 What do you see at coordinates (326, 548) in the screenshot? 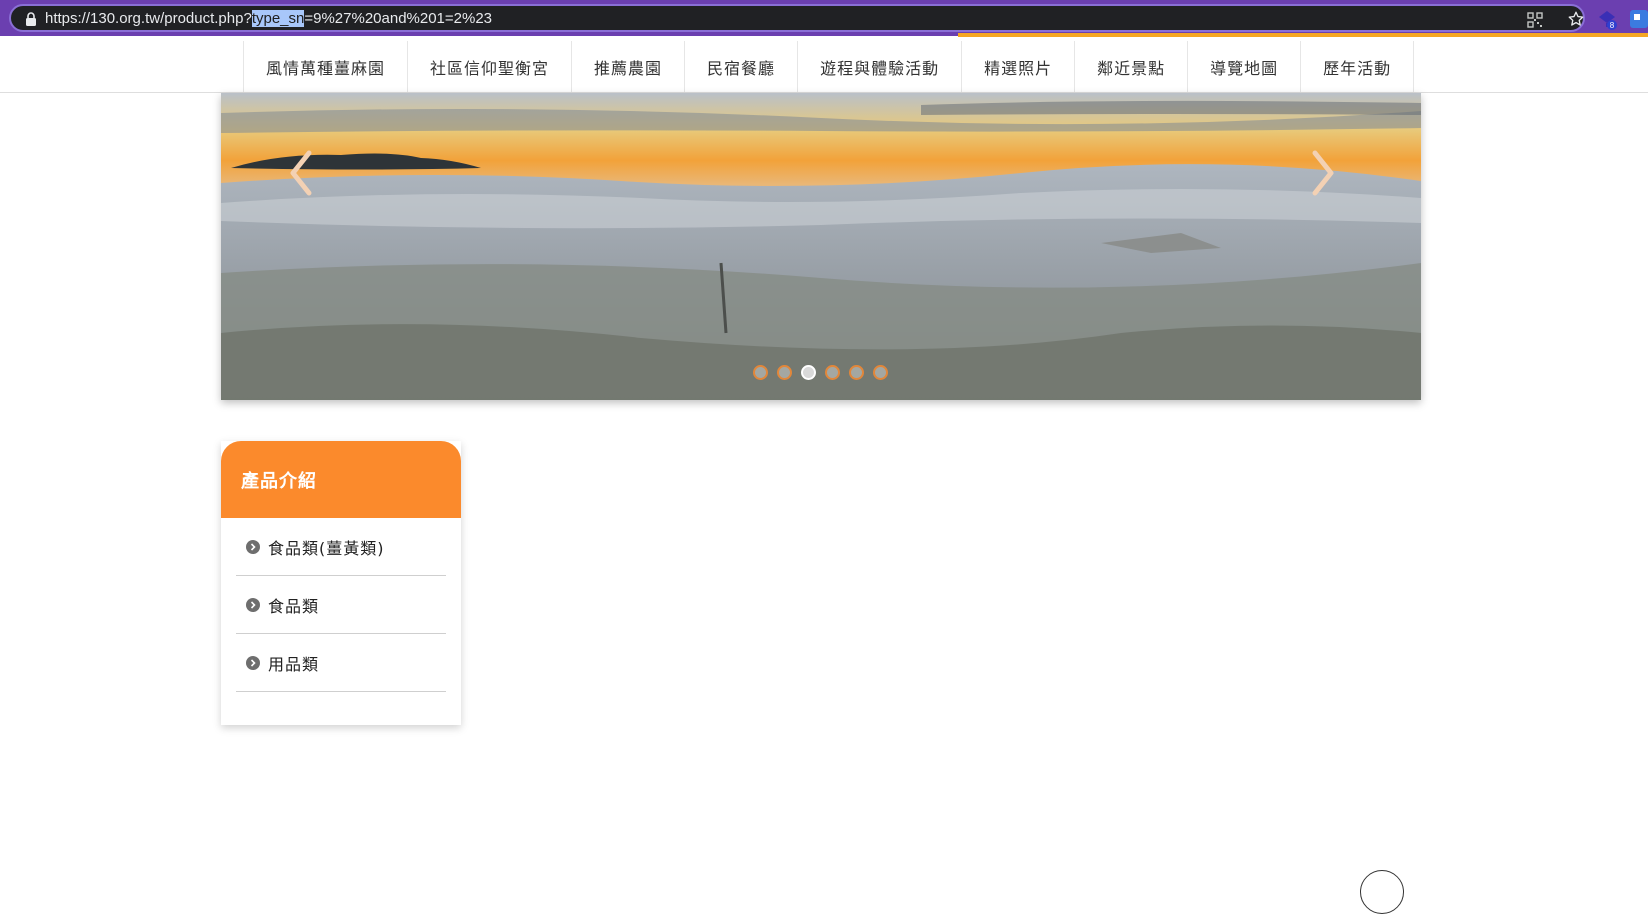
I see `category-label: 食品類(薑黃類)` at bounding box center [326, 548].